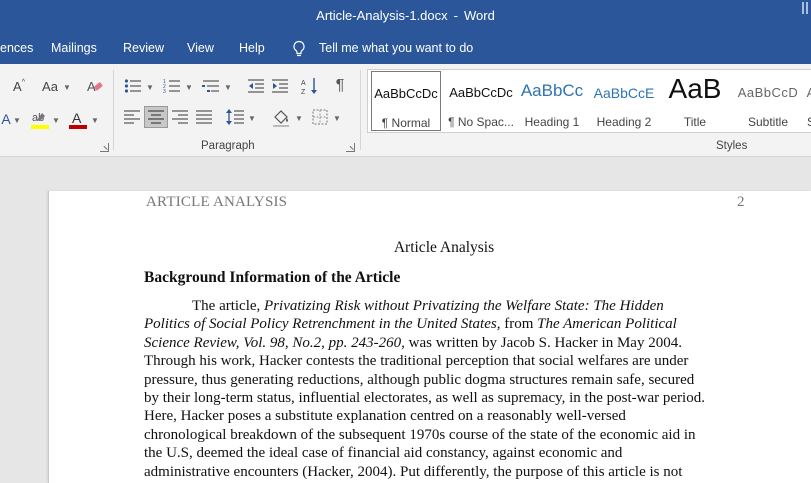  I want to click on style-normal: AaBbCcDc ¶ Normal, so click(406, 101).